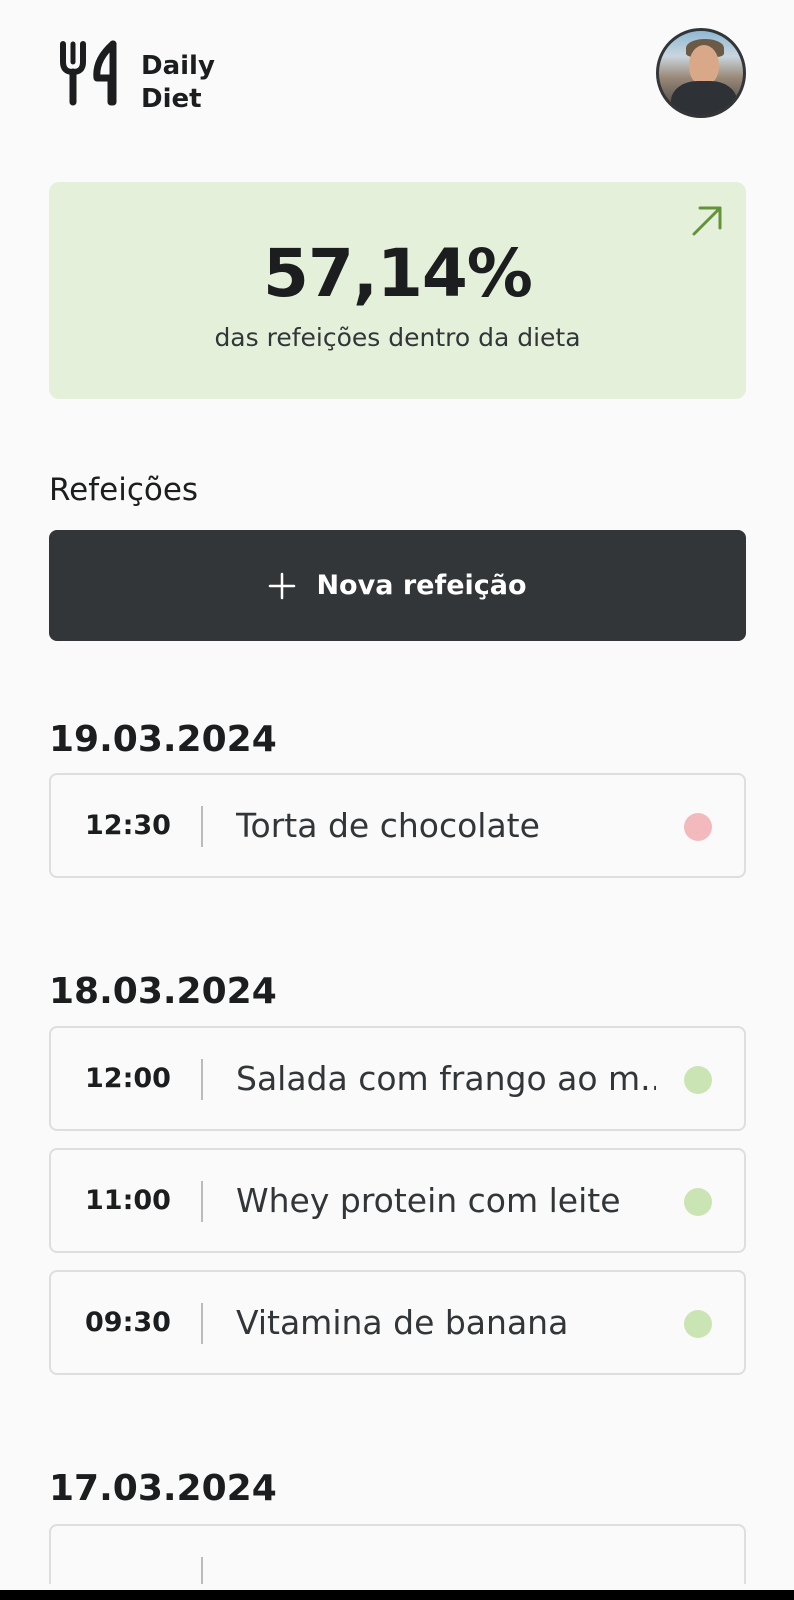 Image resolution: width=794 pixels, height=1600 pixels. Describe the element at coordinates (171, 99) in the screenshot. I see `logo-line-diet: Diet` at that location.